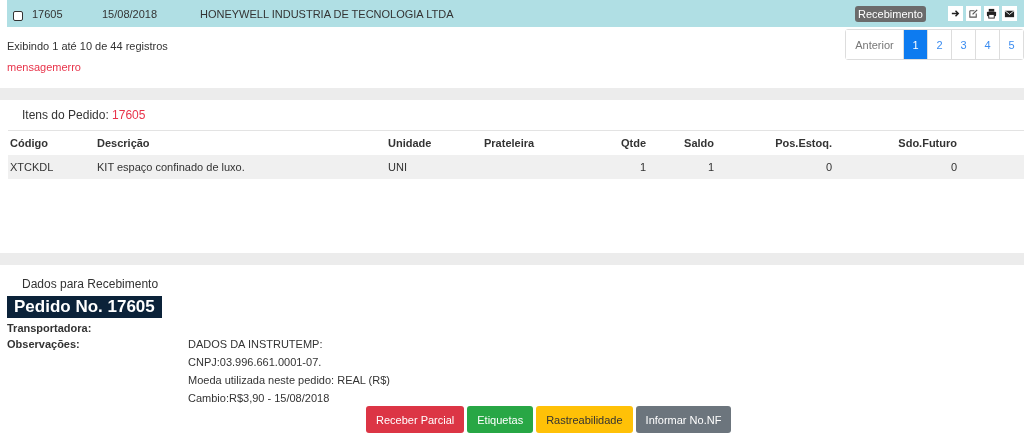 This screenshot has height=443, width=1024. I want to click on section-title: Dados para Recebimento, so click(90, 284).